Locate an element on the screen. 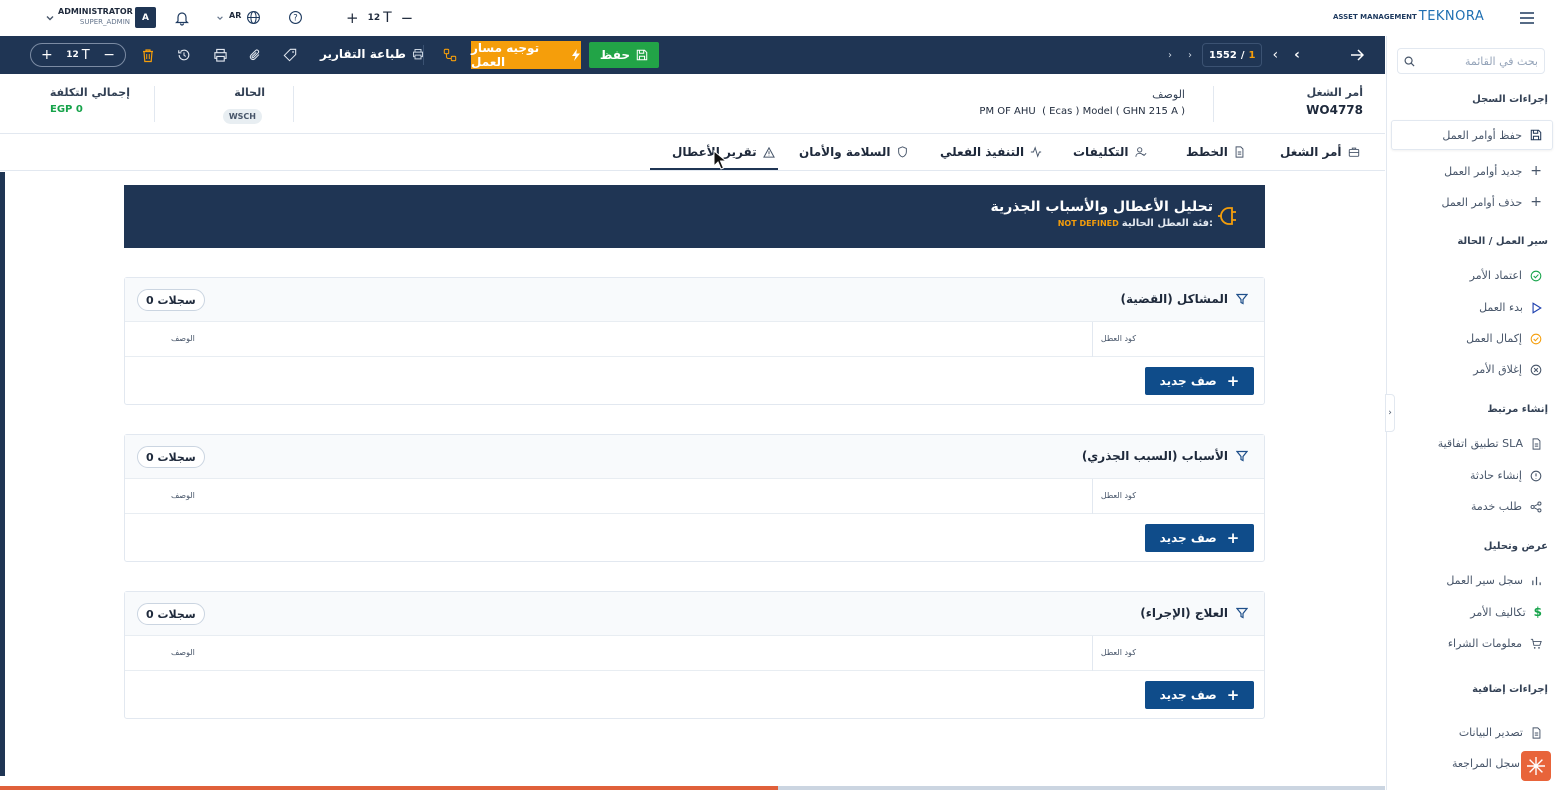 The width and height of the screenshot is (1556, 790). sidebar-item-new: جديد أوامر العمل + is located at coordinates (1493, 171).